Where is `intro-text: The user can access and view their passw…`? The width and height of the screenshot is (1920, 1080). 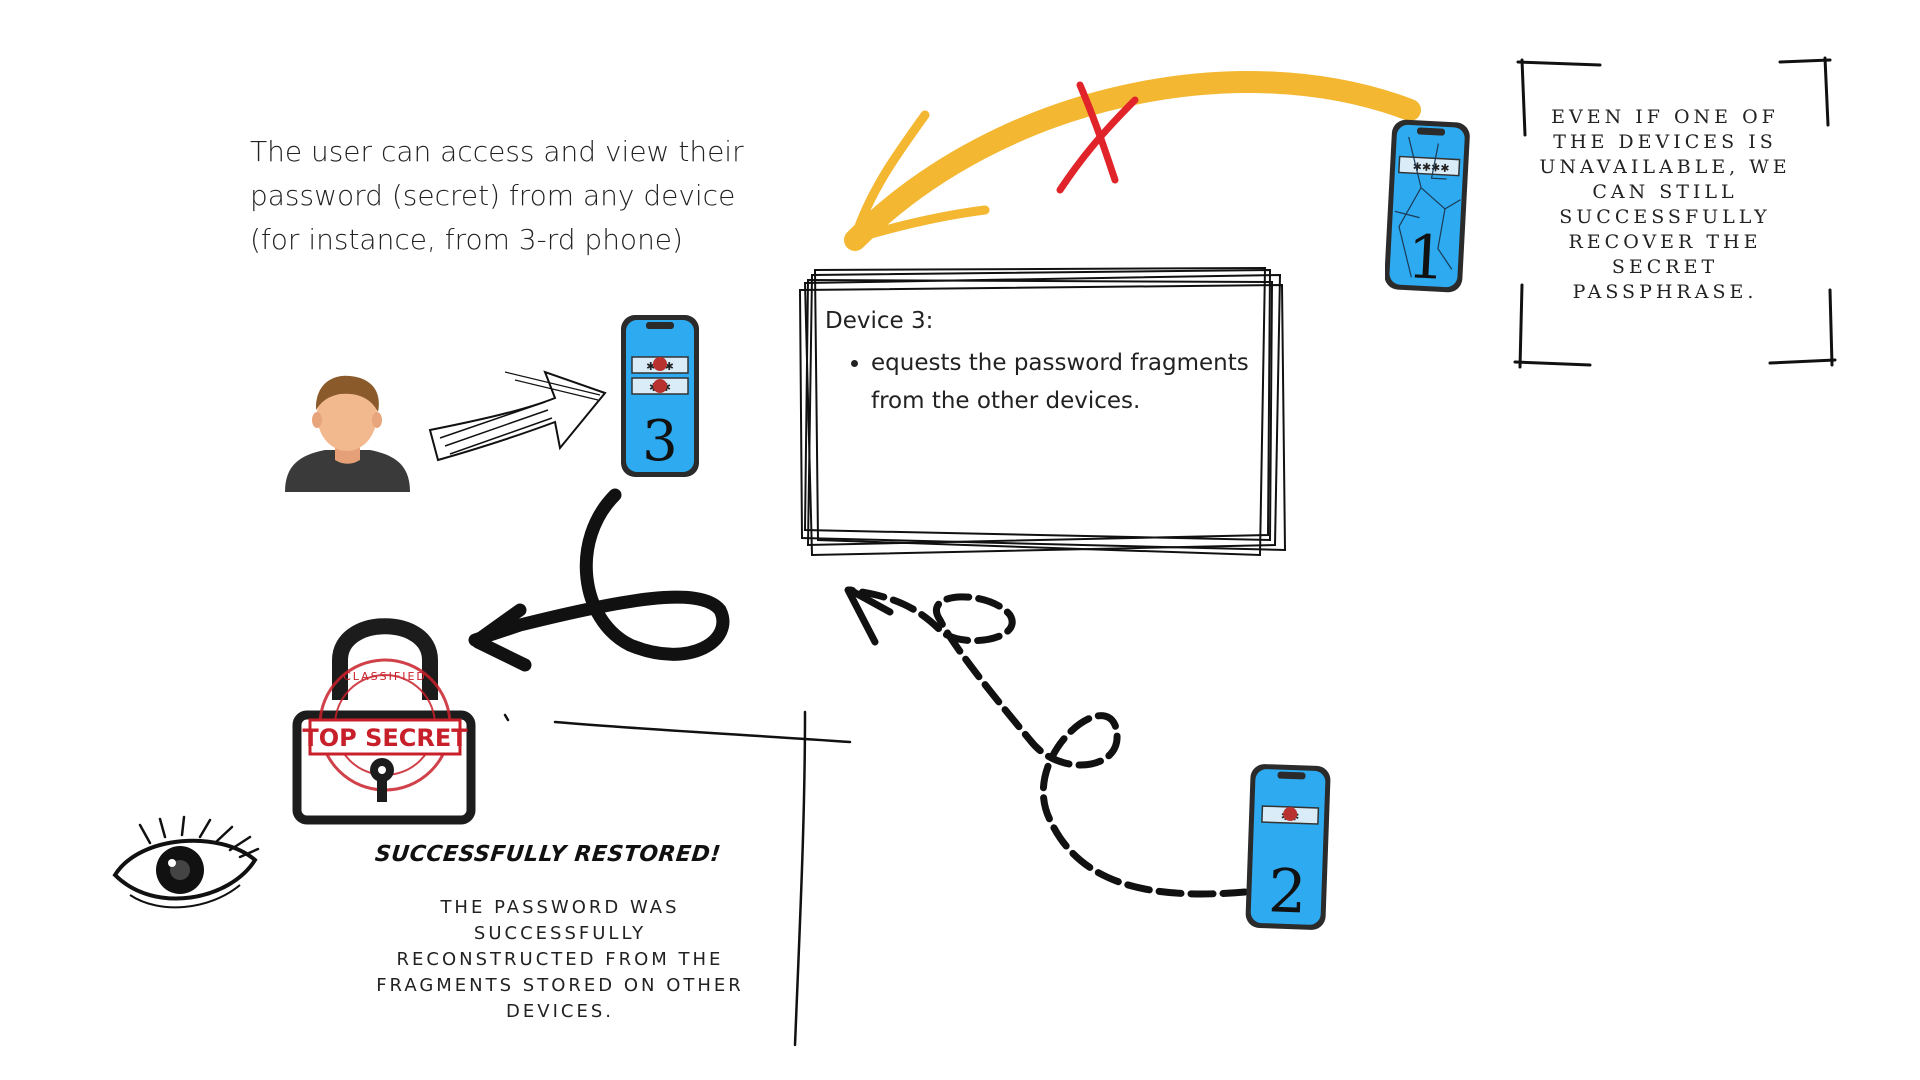
intro-text: The user can access and view their passw… is located at coordinates (497, 195).